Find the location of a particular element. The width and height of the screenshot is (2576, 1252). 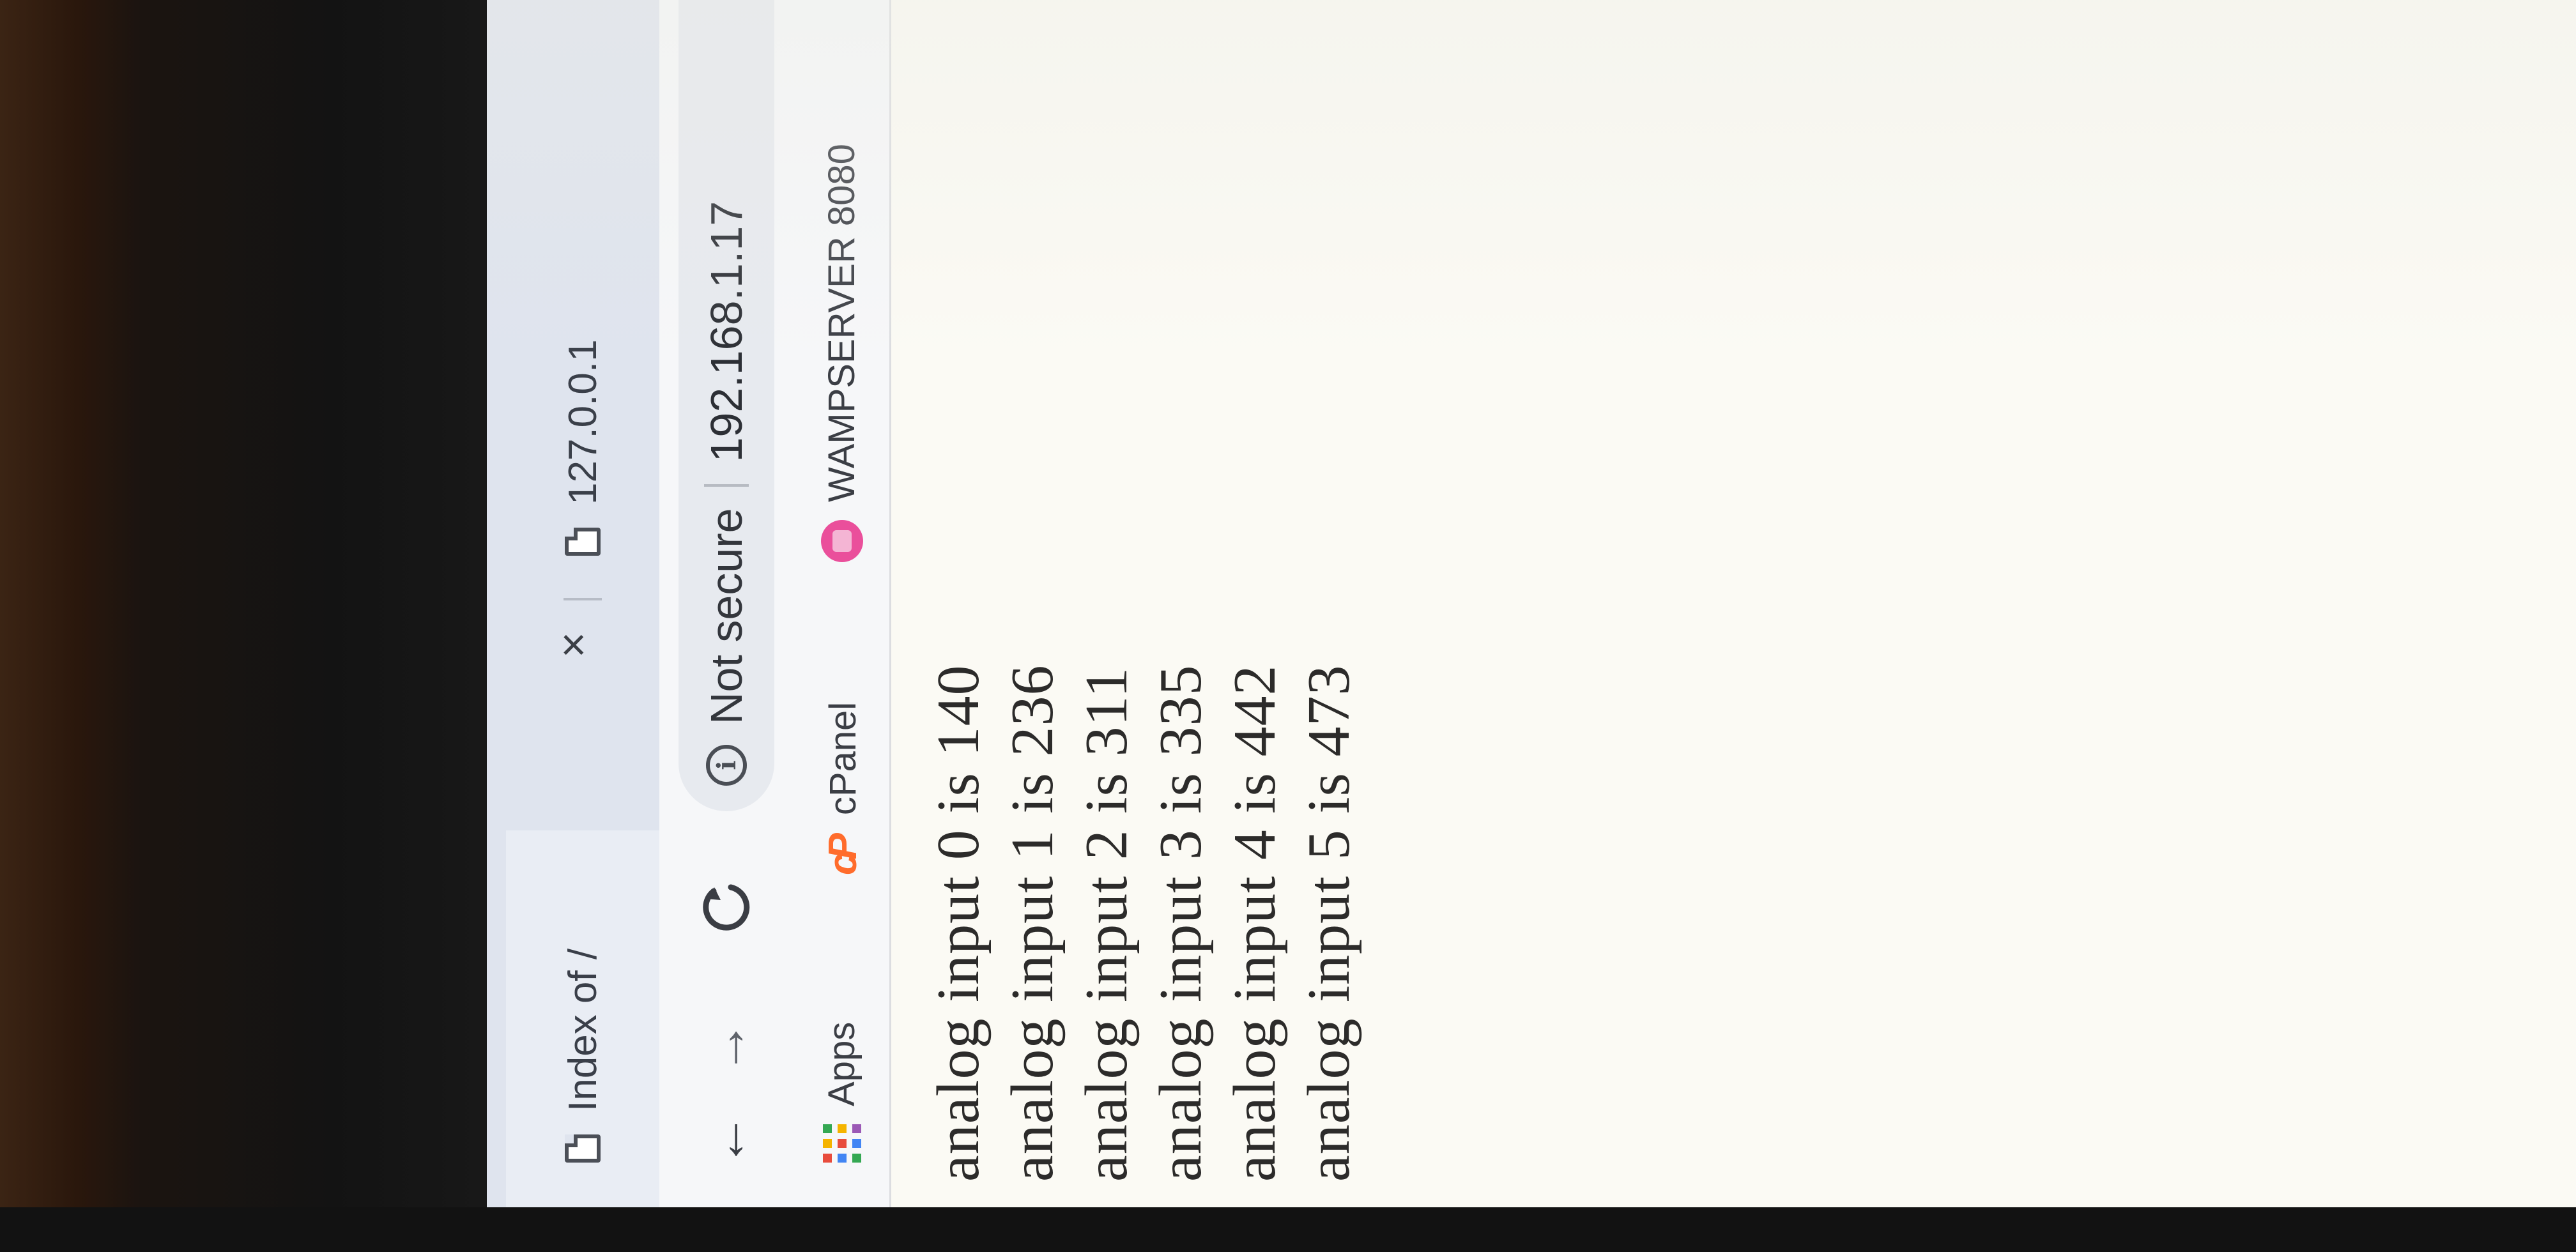

address-bar: i Not secure 192.168.1.17 is located at coordinates (726, 405).